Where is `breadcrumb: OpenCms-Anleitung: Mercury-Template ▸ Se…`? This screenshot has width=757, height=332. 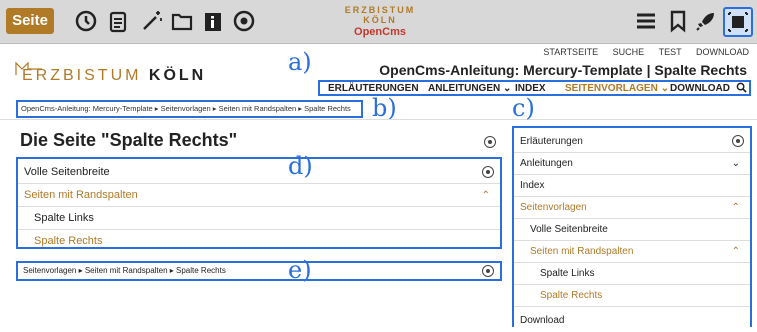
breadcrumb: OpenCms-Anleitung: Mercury-Template ▸ Se… is located at coordinates (189, 109).